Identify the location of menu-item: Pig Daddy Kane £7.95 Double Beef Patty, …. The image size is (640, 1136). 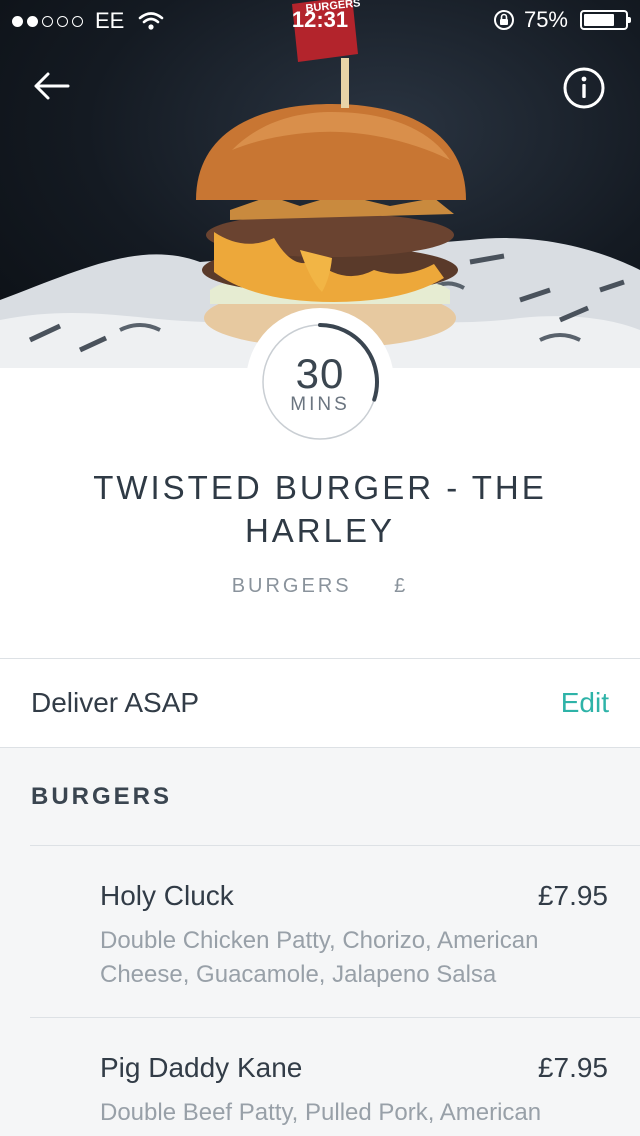
(320, 1077).